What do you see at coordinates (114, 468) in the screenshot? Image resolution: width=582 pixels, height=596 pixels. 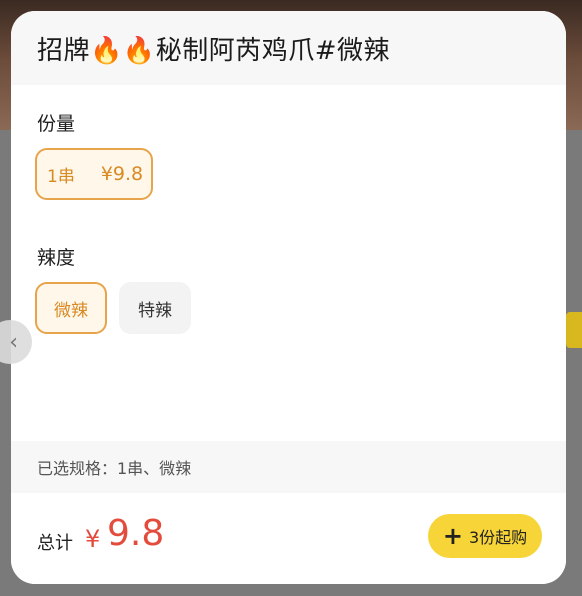 I see `summary-text: 已选规格：1串、微辣` at bounding box center [114, 468].